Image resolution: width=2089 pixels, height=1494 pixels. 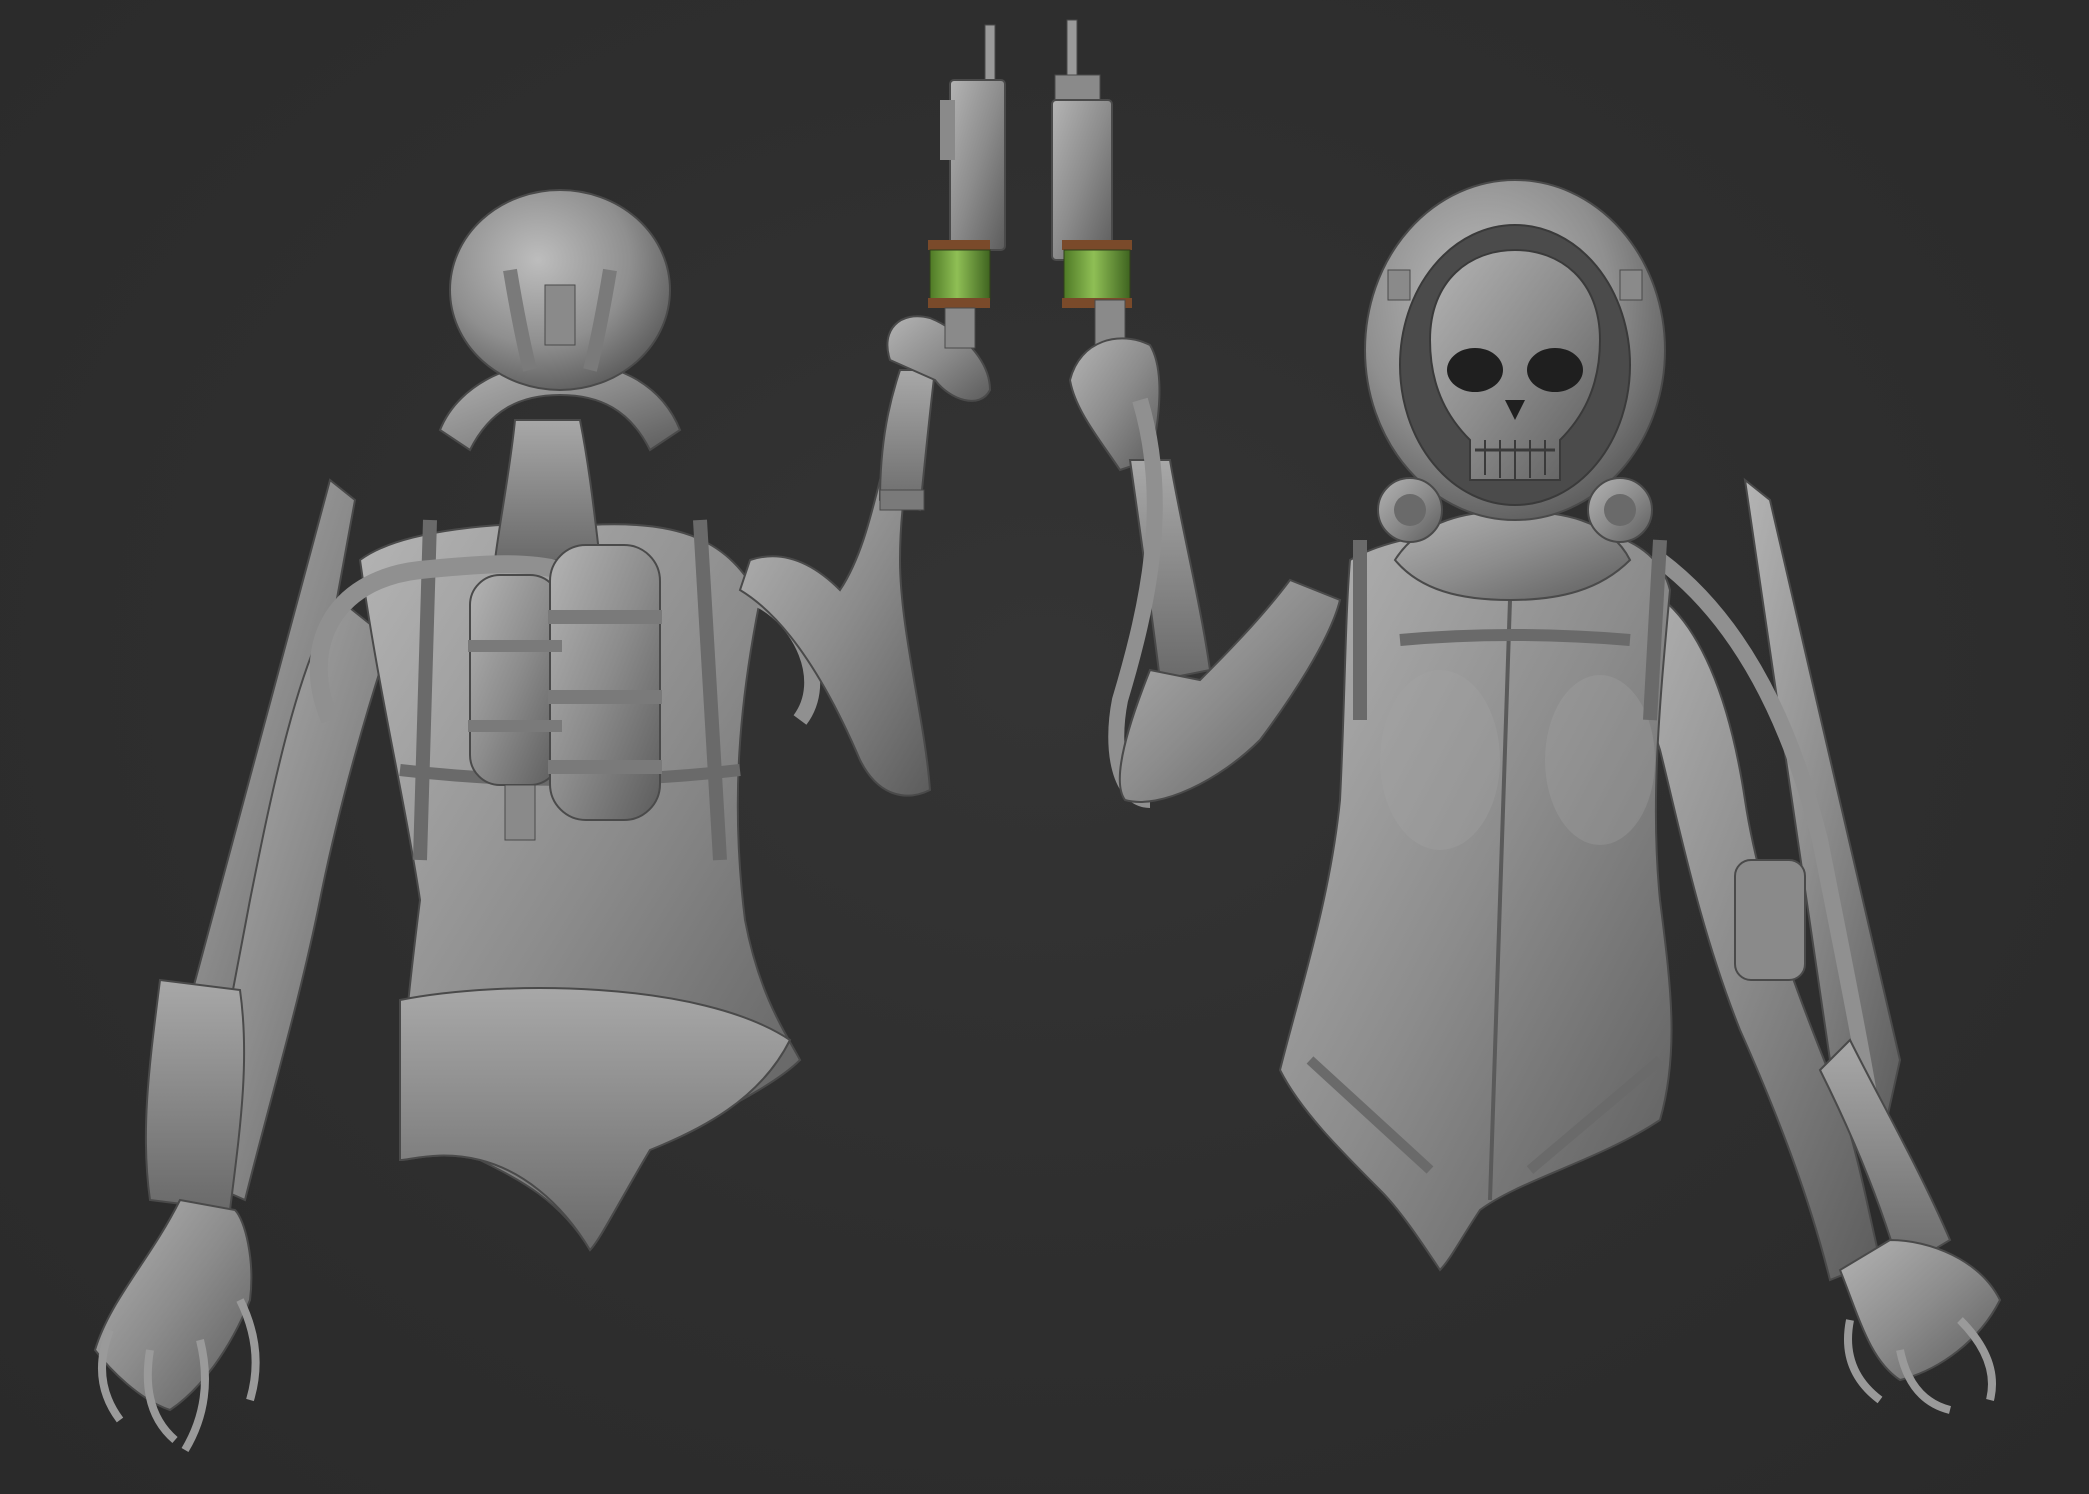 What do you see at coordinates (547, 490) in the screenshot?
I see `neck` at bounding box center [547, 490].